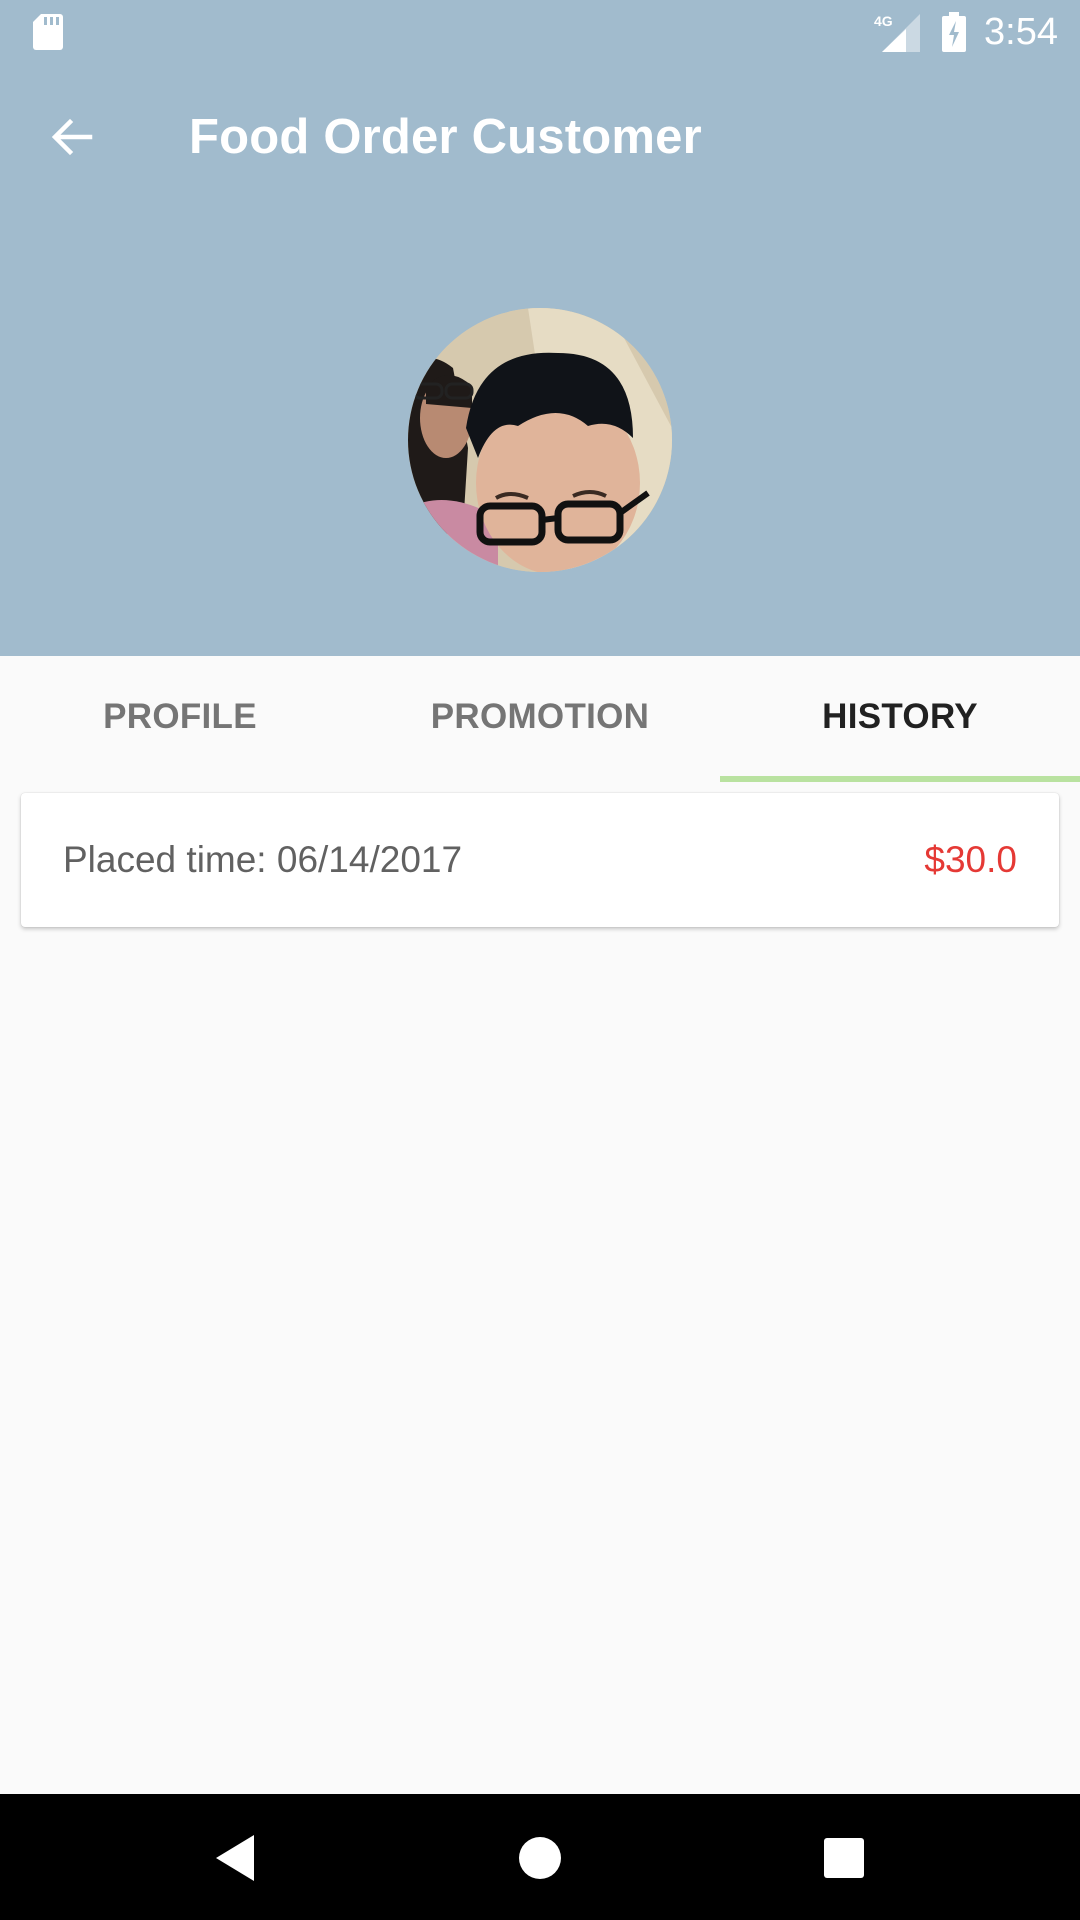 The height and width of the screenshot is (1920, 1080). I want to click on tab-profile: PROFILE, so click(180, 719).